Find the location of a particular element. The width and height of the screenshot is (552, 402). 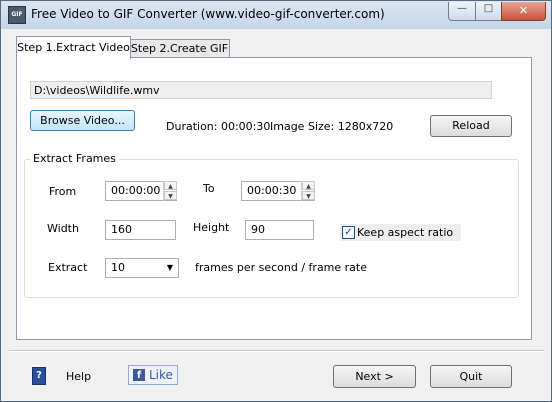

facebook-like-button: f Like is located at coordinates (153, 375).